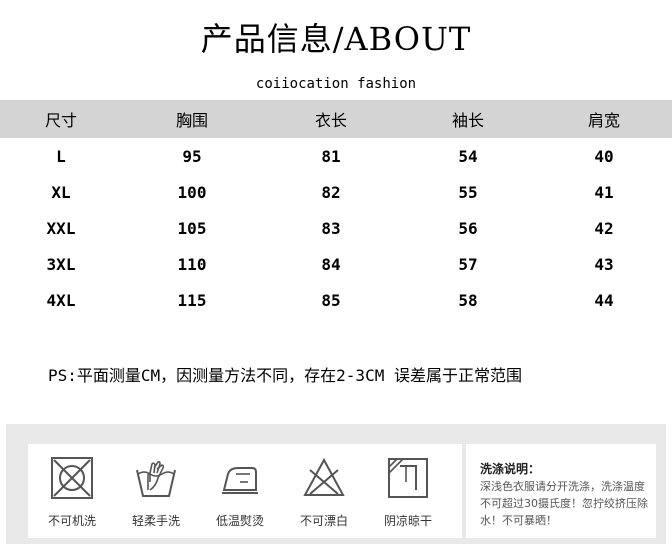 Image resolution: width=672 pixels, height=548 pixels. I want to click on table-cell: 4XL, so click(61, 300).